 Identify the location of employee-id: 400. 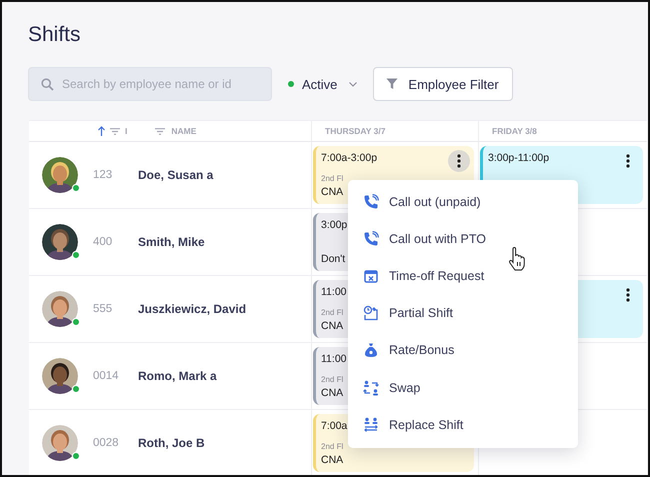
(103, 242).